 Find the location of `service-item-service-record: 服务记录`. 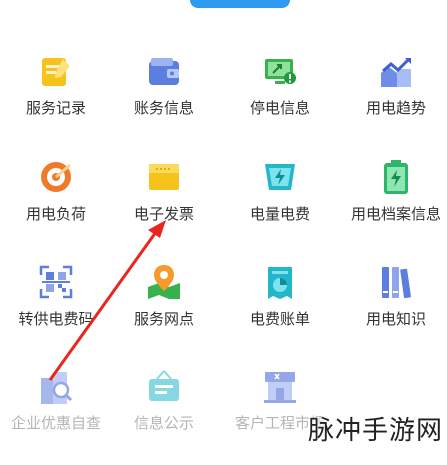

service-item-service-record: 服务记录 is located at coordinates (56, 102).